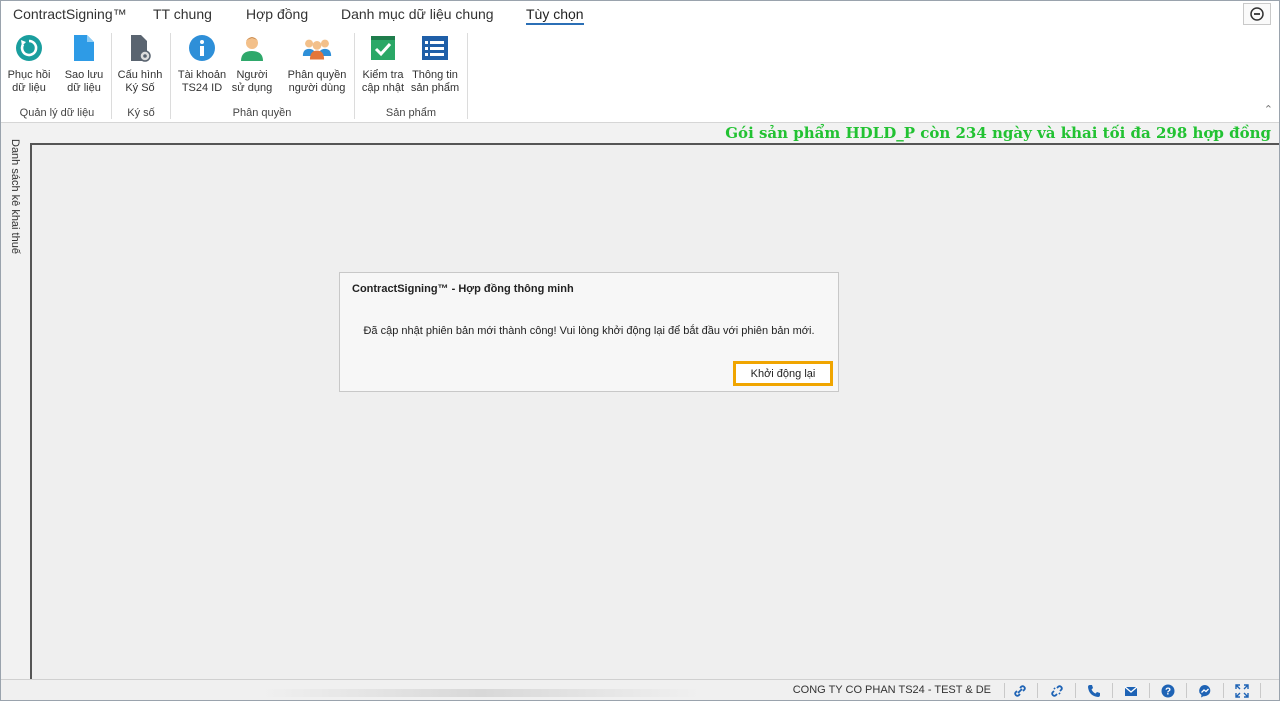 This screenshot has width=1280, height=701. I want to click on help-icon: ?, so click(1168, 691).